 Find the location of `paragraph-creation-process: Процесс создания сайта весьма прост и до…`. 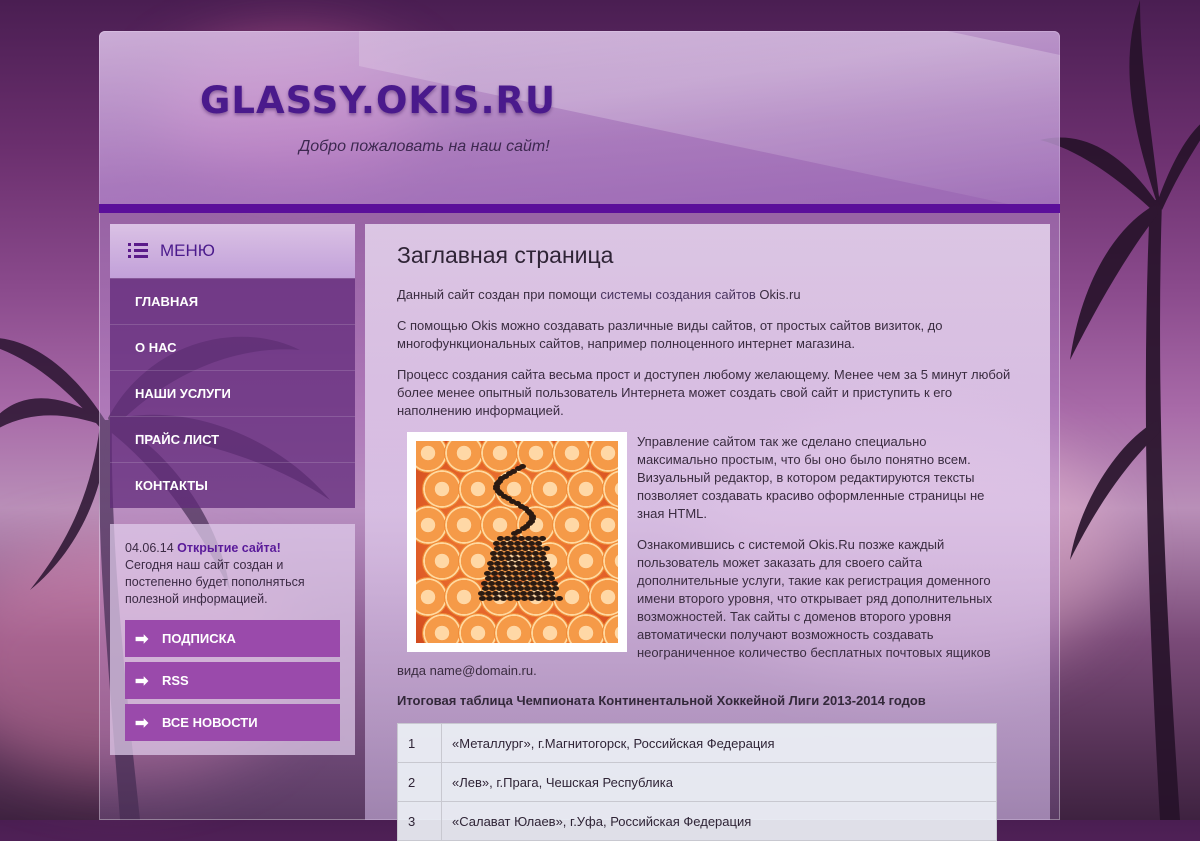

paragraph-creation-process: Процесс создания сайта весьма прост и до… is located at coordinates (704, 392).